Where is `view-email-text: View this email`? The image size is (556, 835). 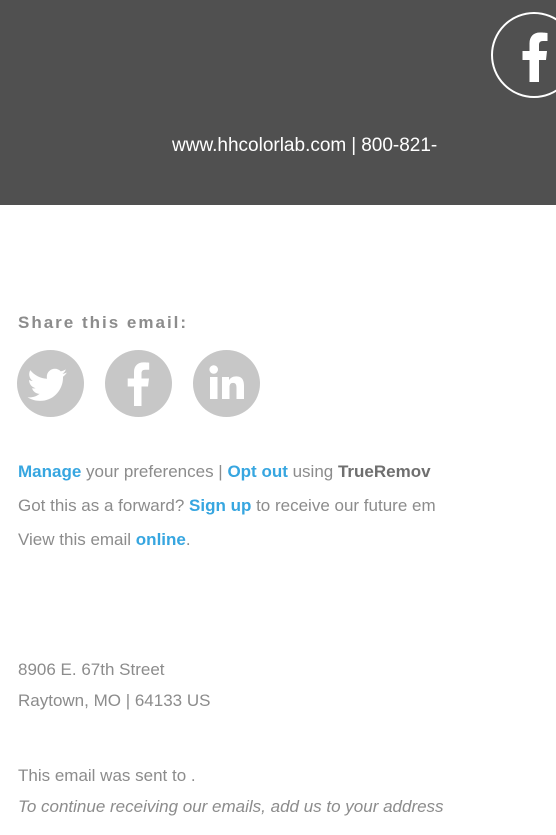
view-email-text: View this email is located at coordinates (77, 539).